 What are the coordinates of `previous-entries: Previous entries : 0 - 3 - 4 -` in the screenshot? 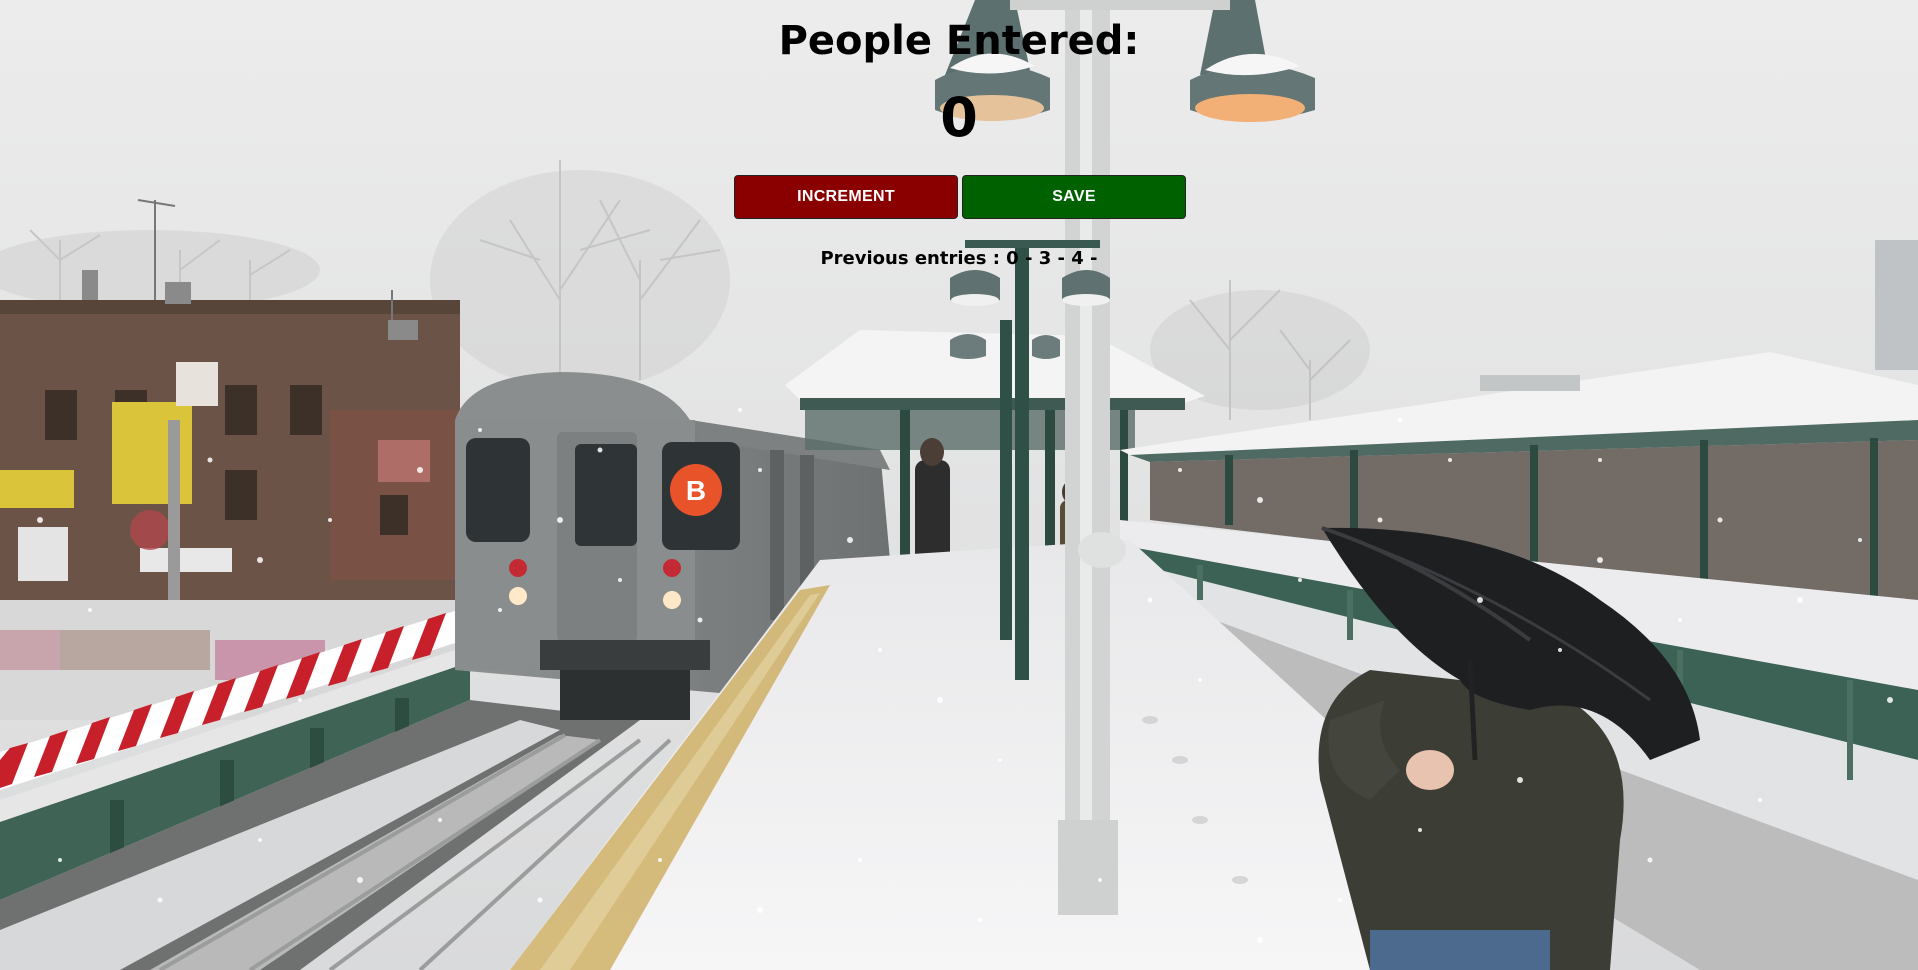 It's located at (959, 258).